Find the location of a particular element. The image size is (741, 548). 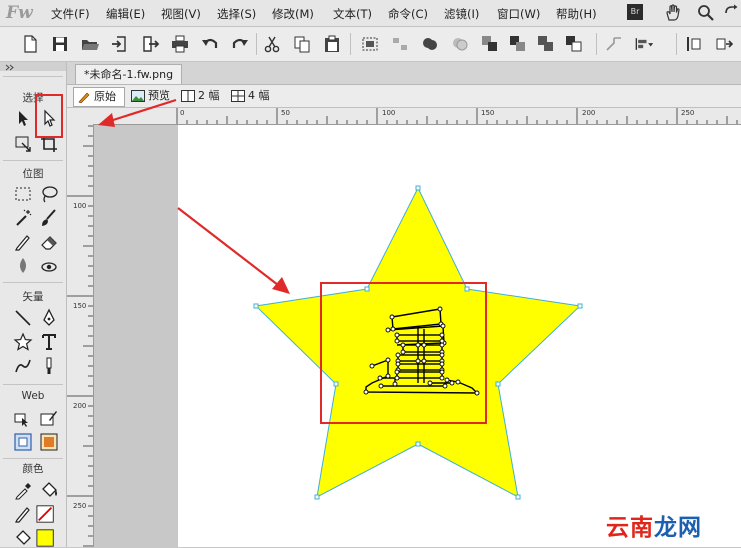

send-backward-icon is located at coordinates (546, 44).